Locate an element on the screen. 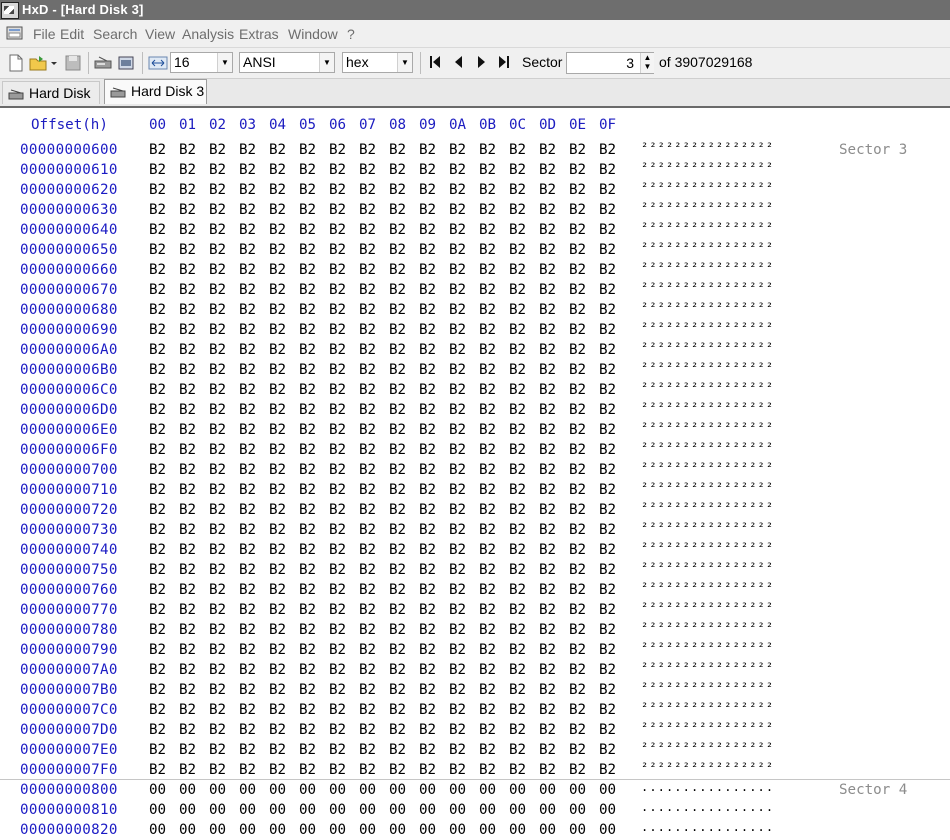 This screenshot has height=840, width=950. menu-edit: Edit is located at coordinates (72, 34).